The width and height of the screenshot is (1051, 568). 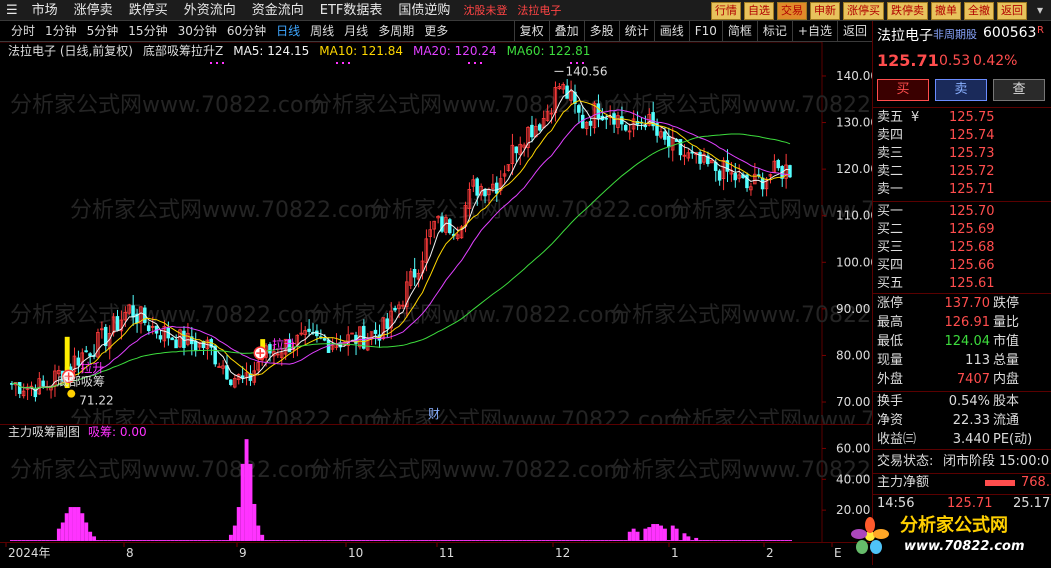 What do you see at coordinates (436, 31) in the screenshot?
I see `tab-more: 更多` at bounding box center [436, 31].